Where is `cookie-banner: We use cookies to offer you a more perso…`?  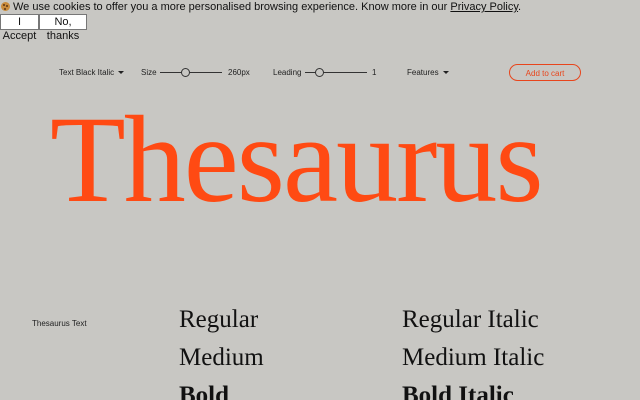
cookie-banner: We use cookies to offer you a more perso… is located at coordinates (320, 21).